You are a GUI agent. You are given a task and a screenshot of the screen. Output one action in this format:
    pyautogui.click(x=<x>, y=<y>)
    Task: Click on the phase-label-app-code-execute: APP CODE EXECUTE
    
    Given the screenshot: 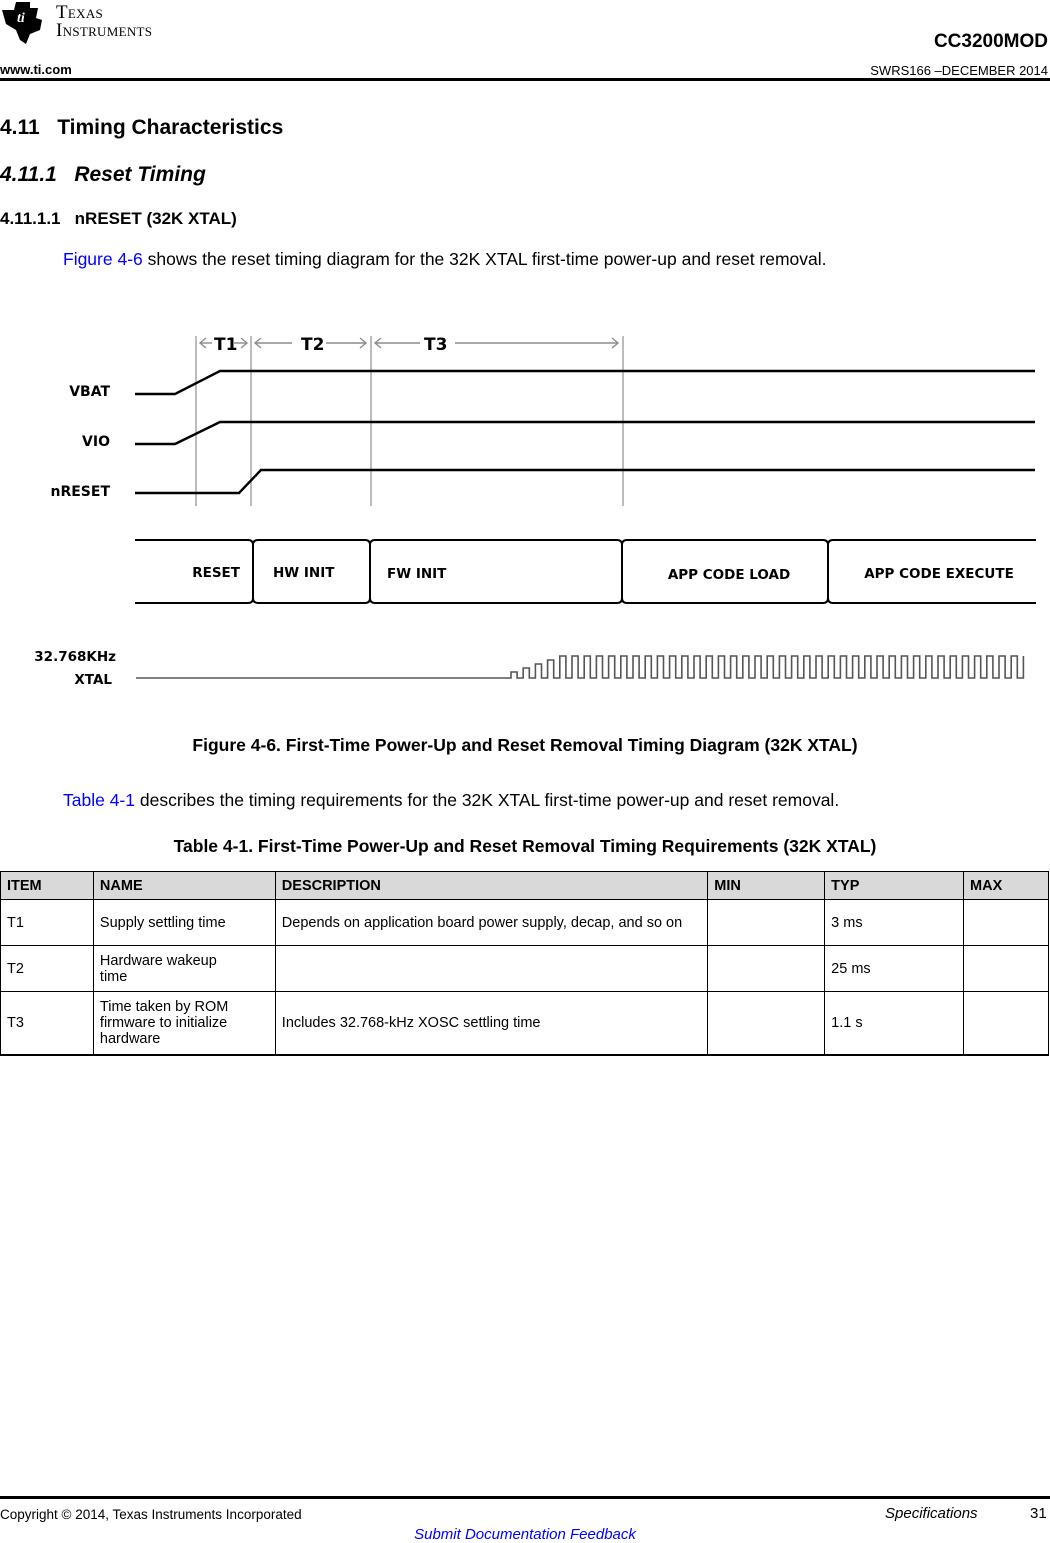 What is the action you would take?
    pyautogui.click(x=939, y=574)
    